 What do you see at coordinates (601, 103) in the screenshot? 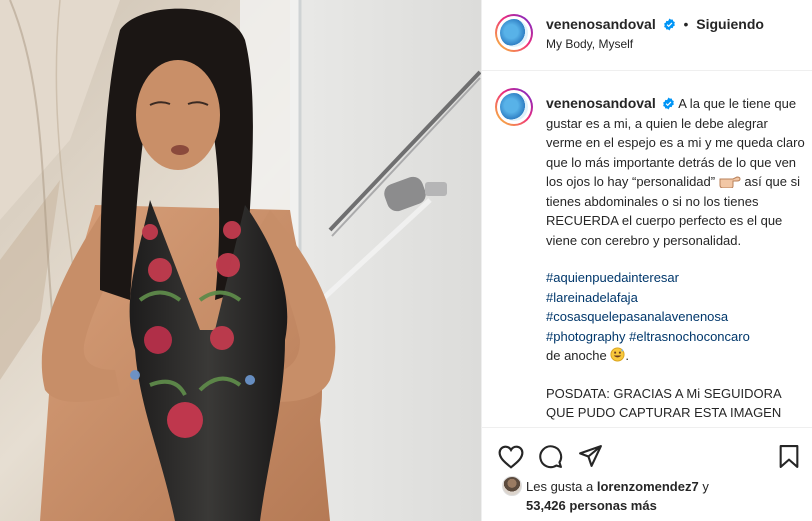
I see `caption-username: venenosandoval` at bounding box center [601, 103].